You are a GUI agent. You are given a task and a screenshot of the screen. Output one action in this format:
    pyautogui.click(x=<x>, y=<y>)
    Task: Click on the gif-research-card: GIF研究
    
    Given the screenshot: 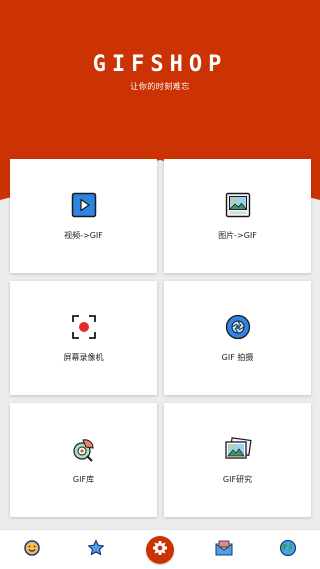 What is the action you would take?
    pyautogui.click(x=237, y=460)
    